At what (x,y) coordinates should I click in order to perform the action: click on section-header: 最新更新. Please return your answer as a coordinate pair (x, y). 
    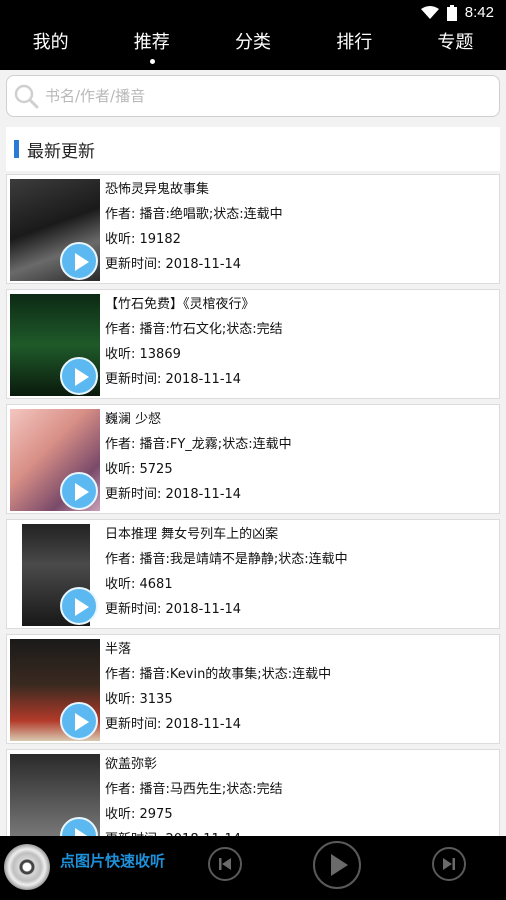
    Looking at the image, I should click on (253, 149).